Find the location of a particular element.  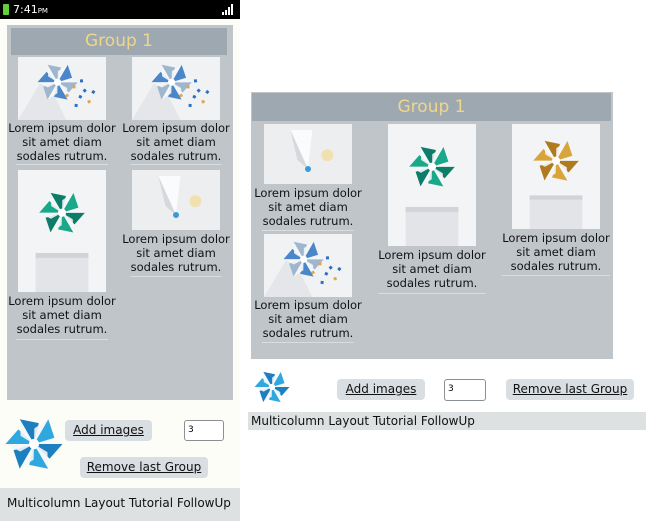

status-bar: 7:41PM is located at coordinates (120, 9).